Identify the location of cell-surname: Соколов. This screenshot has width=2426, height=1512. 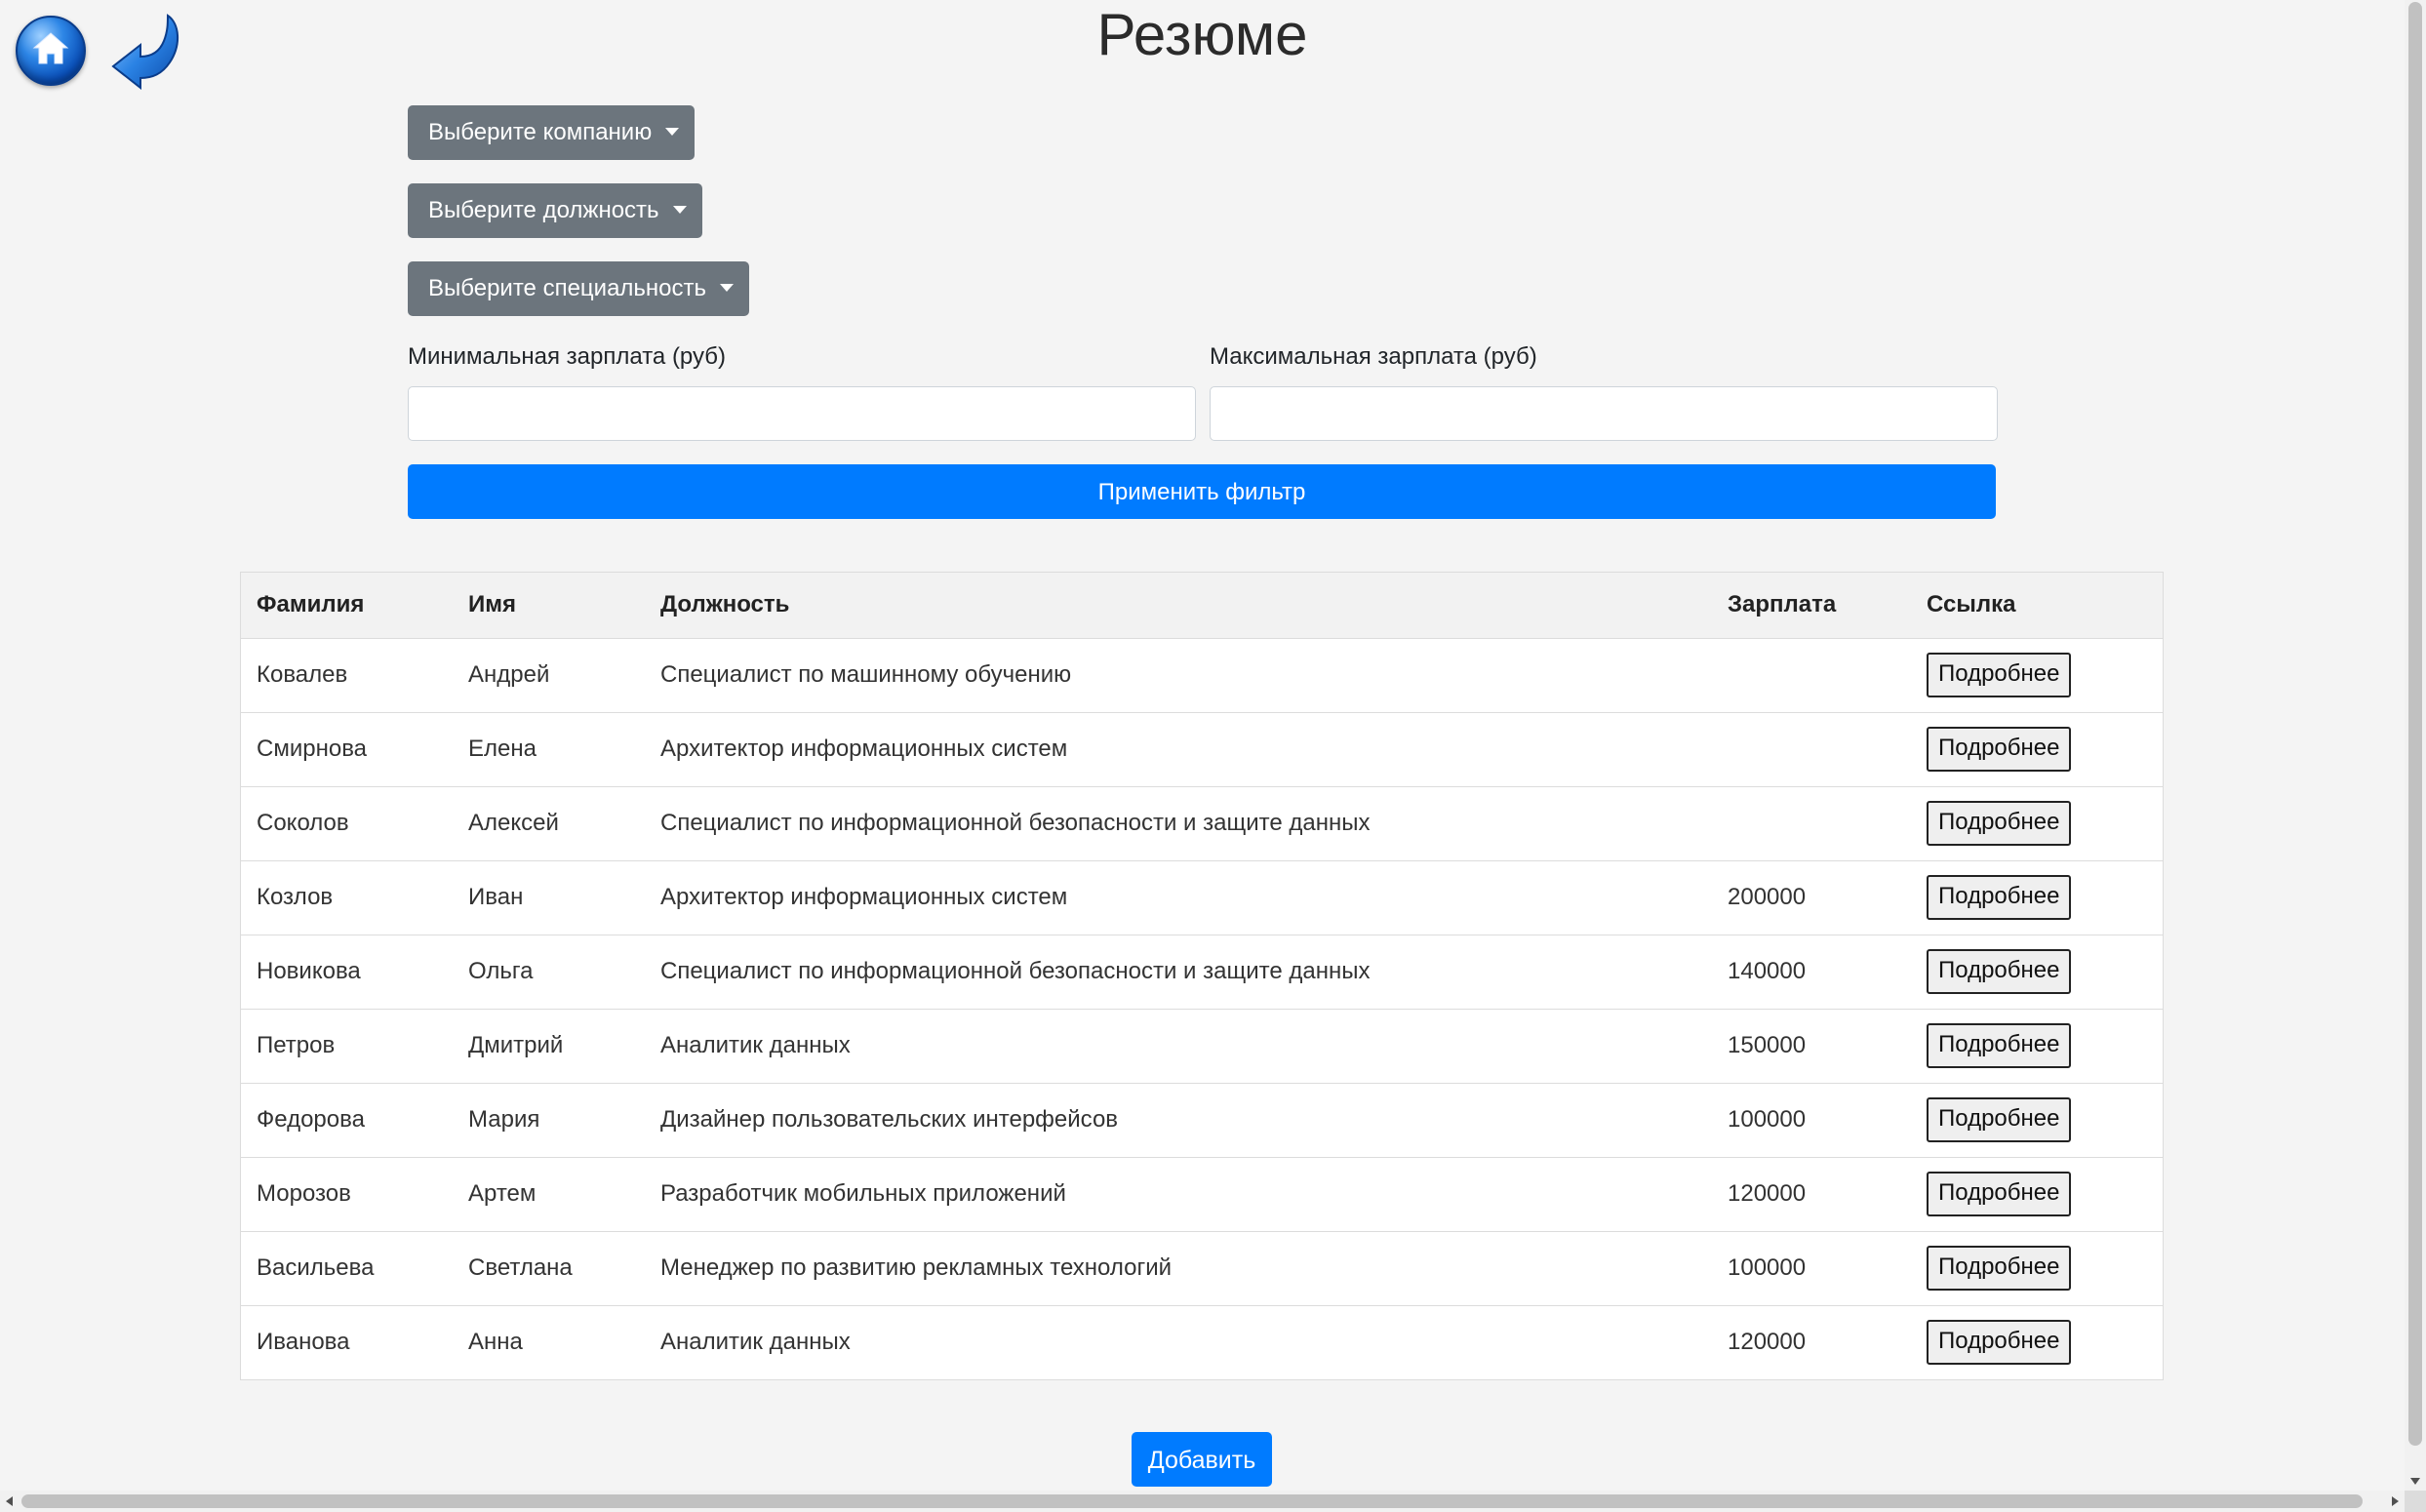
(303, 823).